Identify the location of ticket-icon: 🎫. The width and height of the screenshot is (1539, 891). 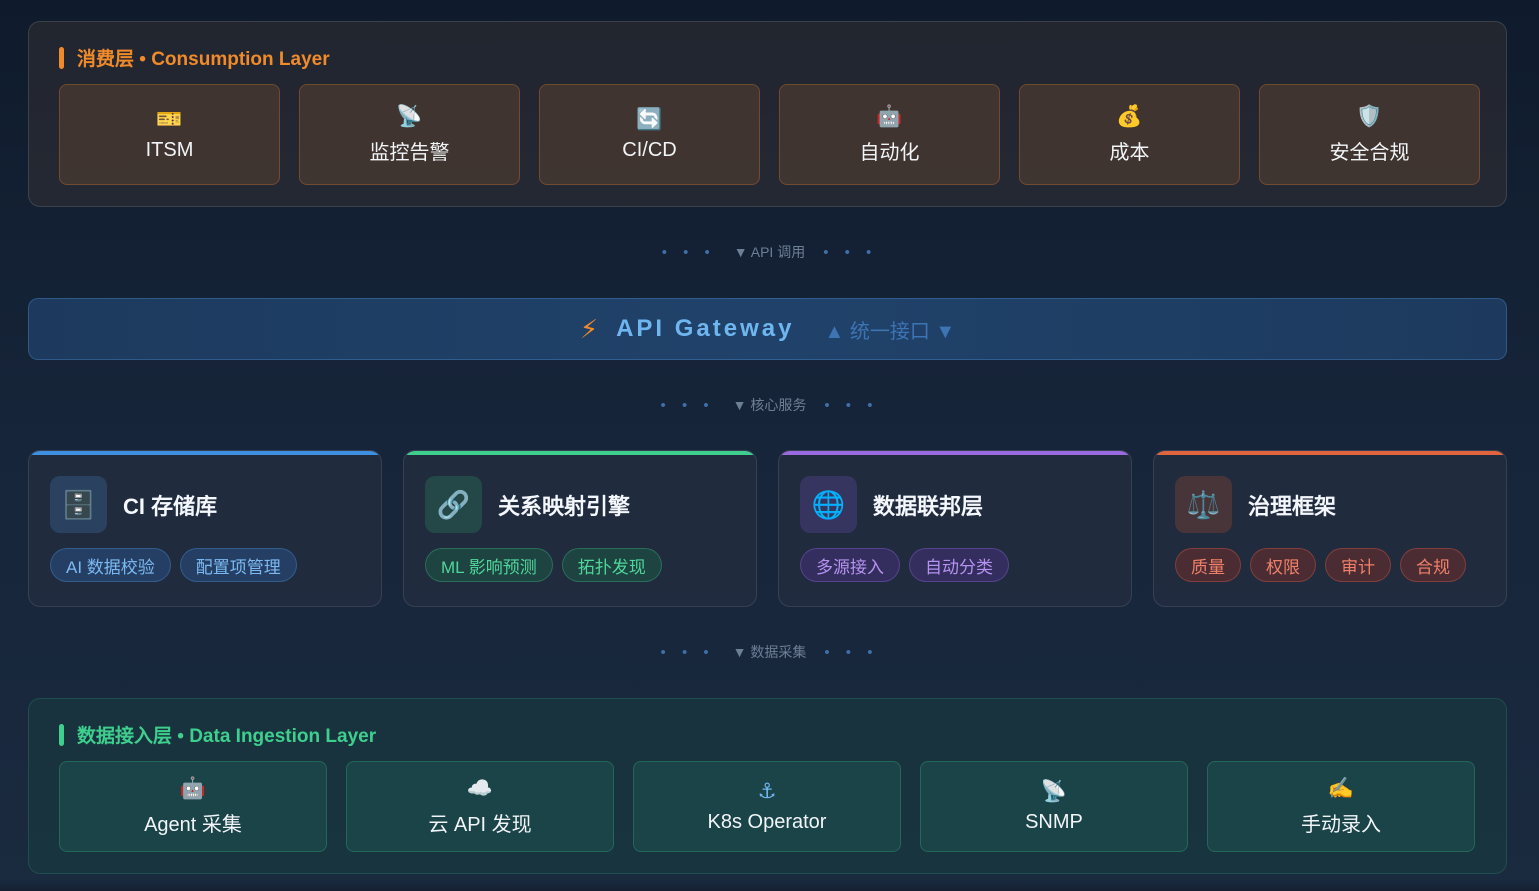
(169, 119).